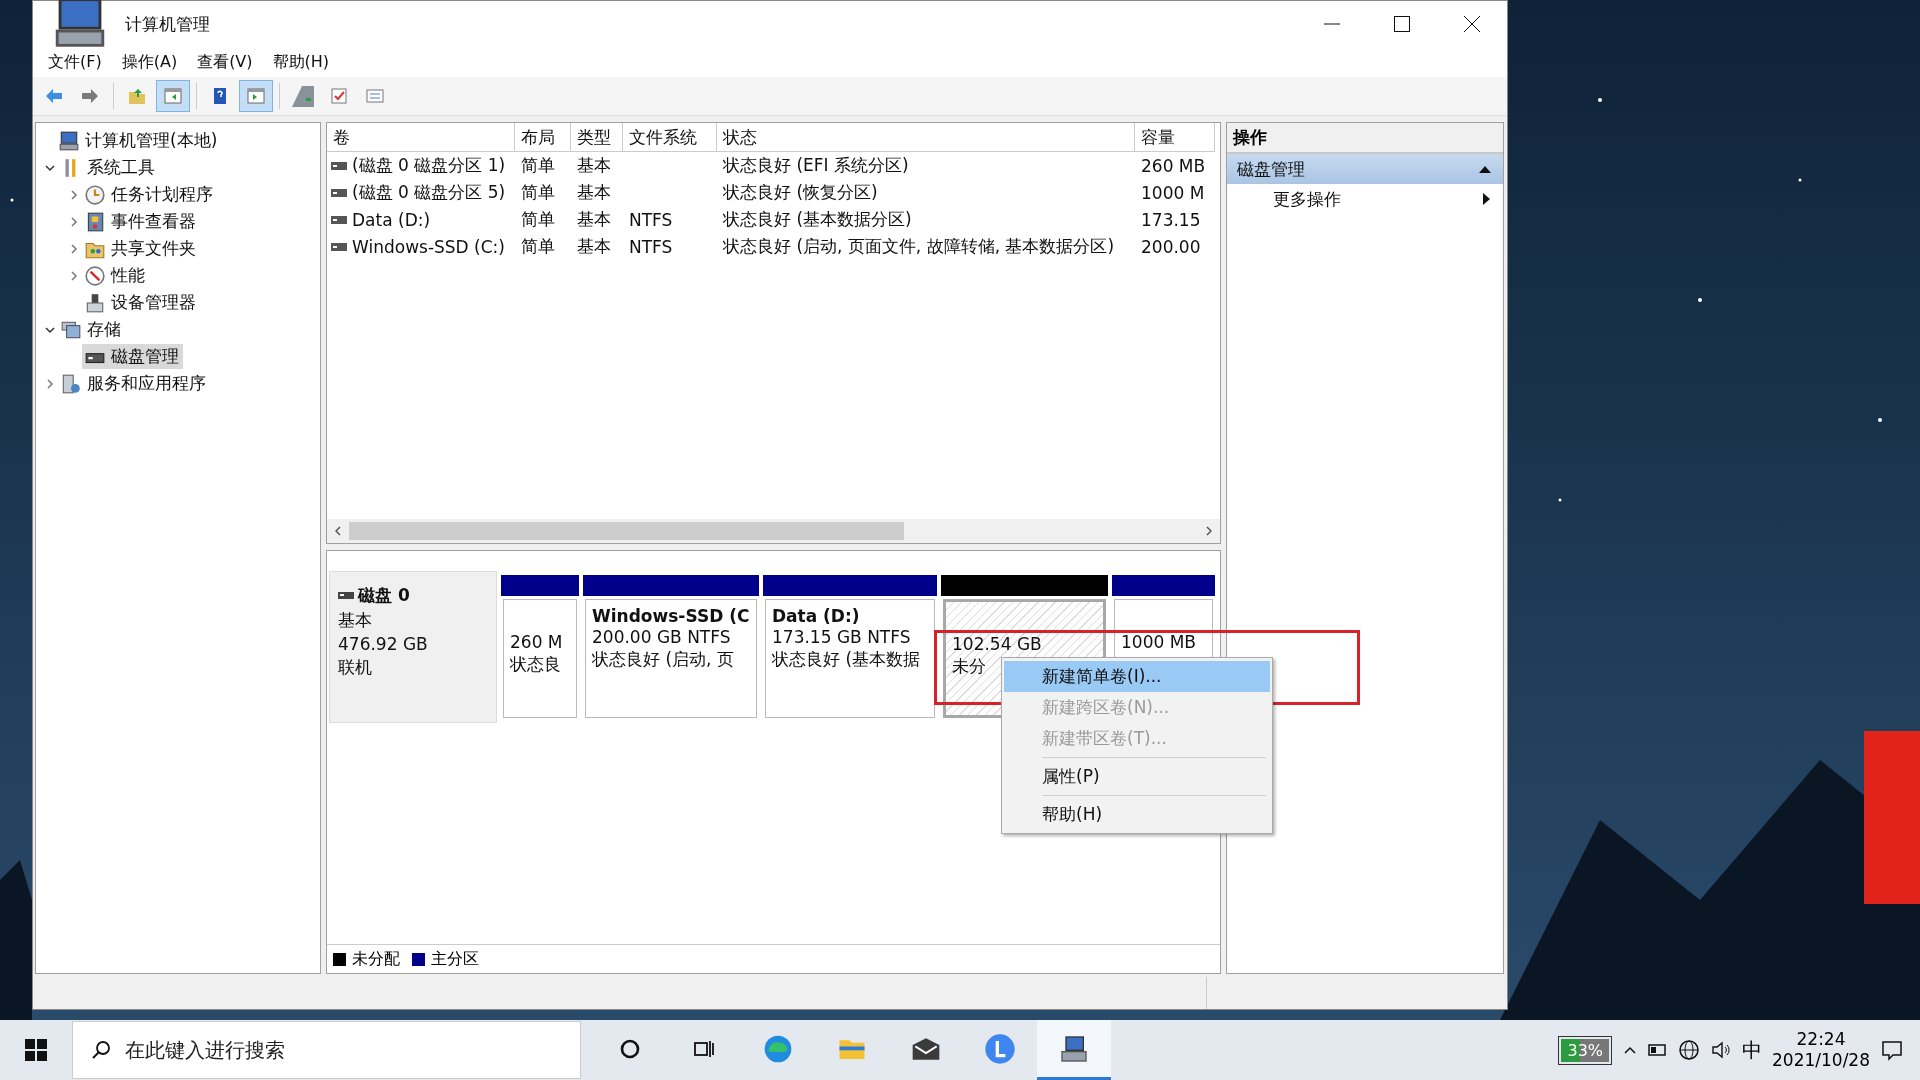 The image size is (1920, 1080). I want to click on partition-info: 状态良好 (启动, 页, so click(663, 659).